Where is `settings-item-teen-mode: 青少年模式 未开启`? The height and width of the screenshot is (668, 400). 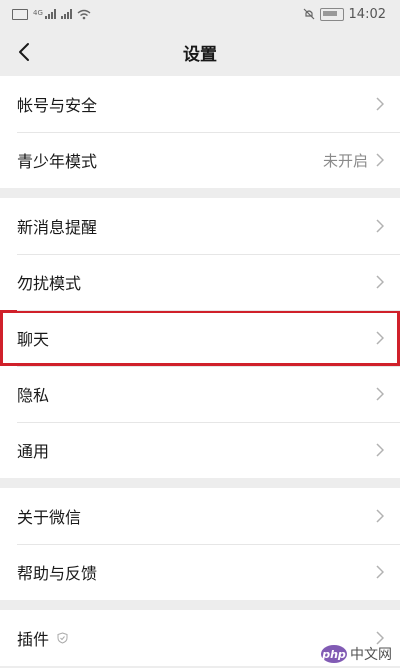 settings-item-teen-mode: 青少年模式 未开启 is located at coordinates (200, 160).